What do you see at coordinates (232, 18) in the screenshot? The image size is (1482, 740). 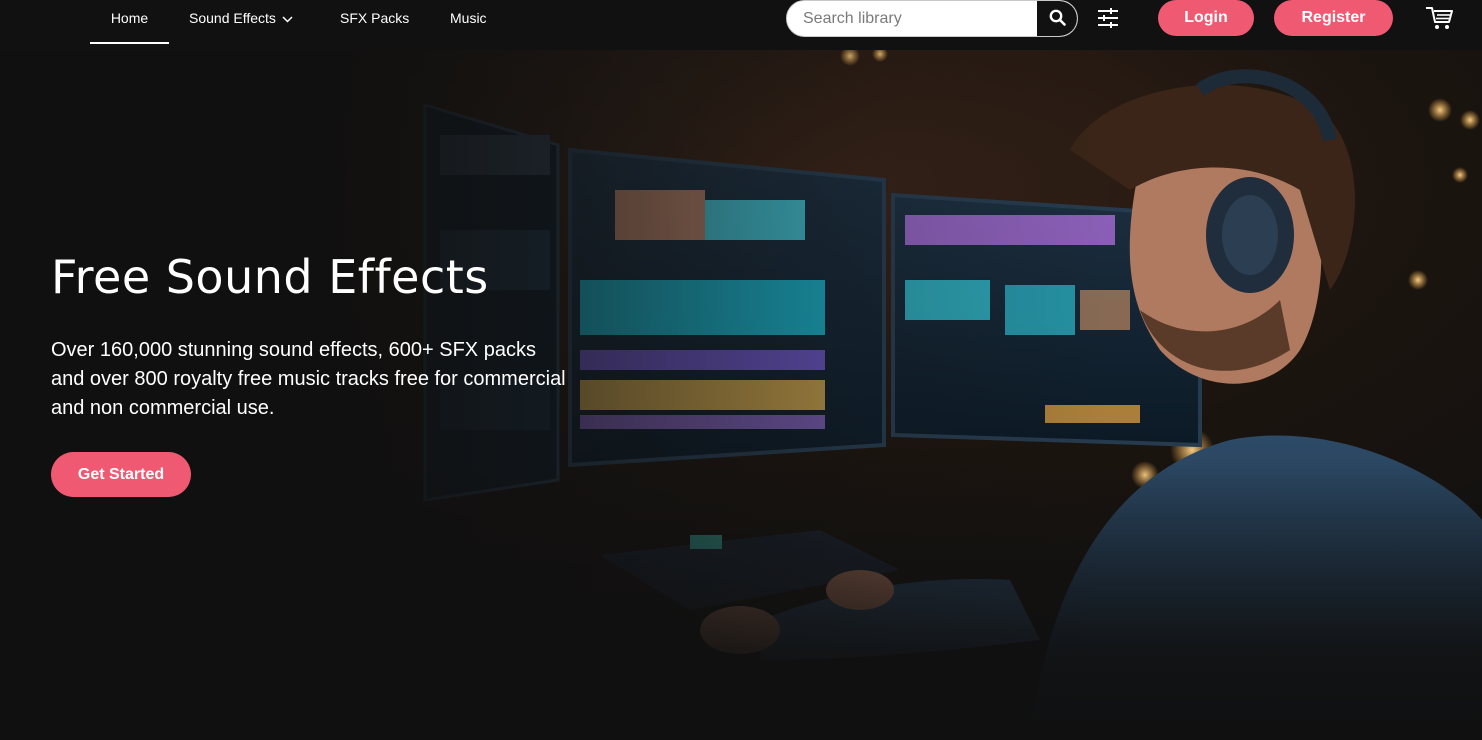 I see `nav-sound-effects-label: Sound Effects` at bounding box center [232, 18].